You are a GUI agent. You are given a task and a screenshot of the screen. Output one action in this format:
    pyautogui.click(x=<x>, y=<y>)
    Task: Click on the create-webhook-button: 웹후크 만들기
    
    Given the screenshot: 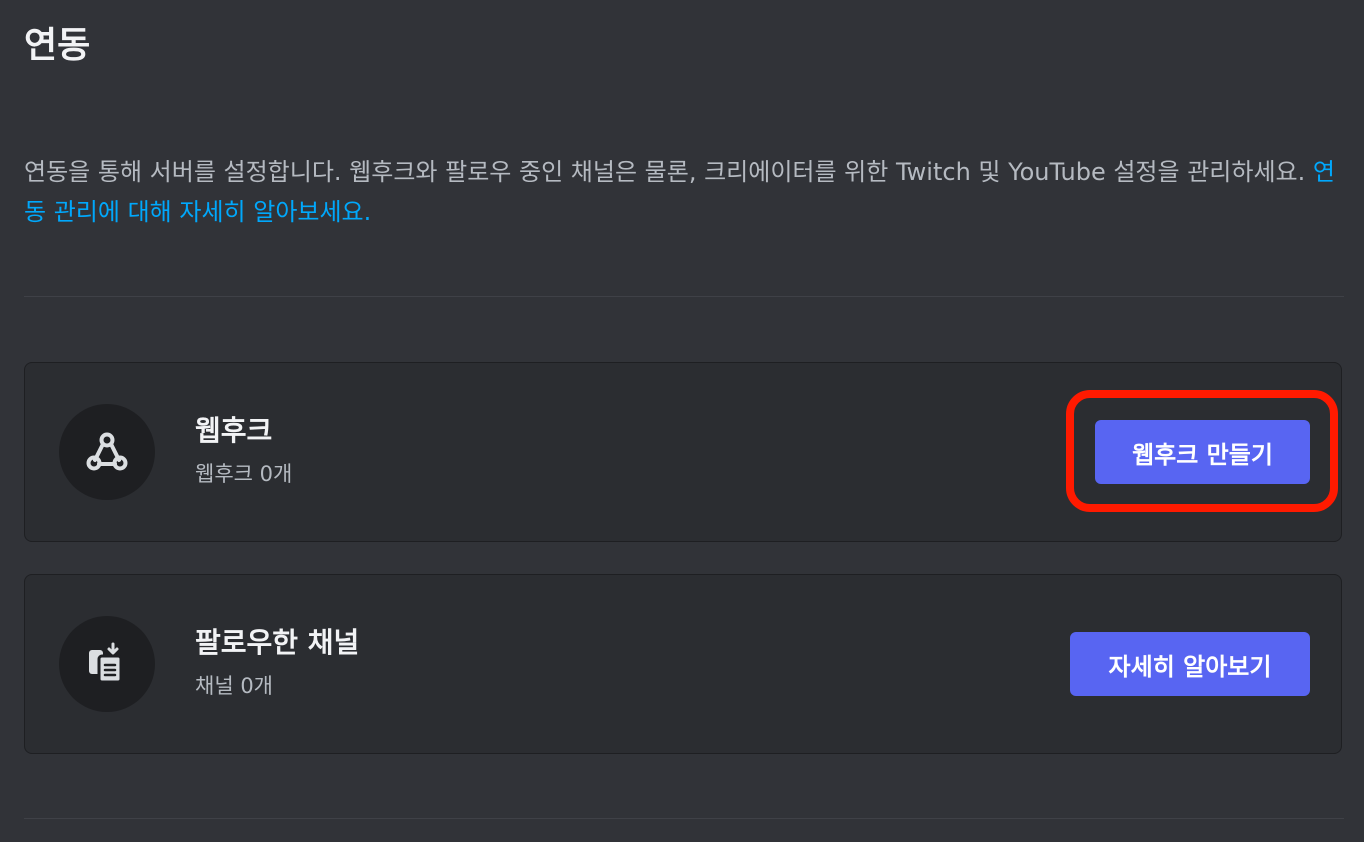 What is the action you would take?
    pyautogui.click(x=1202, y=452)
    